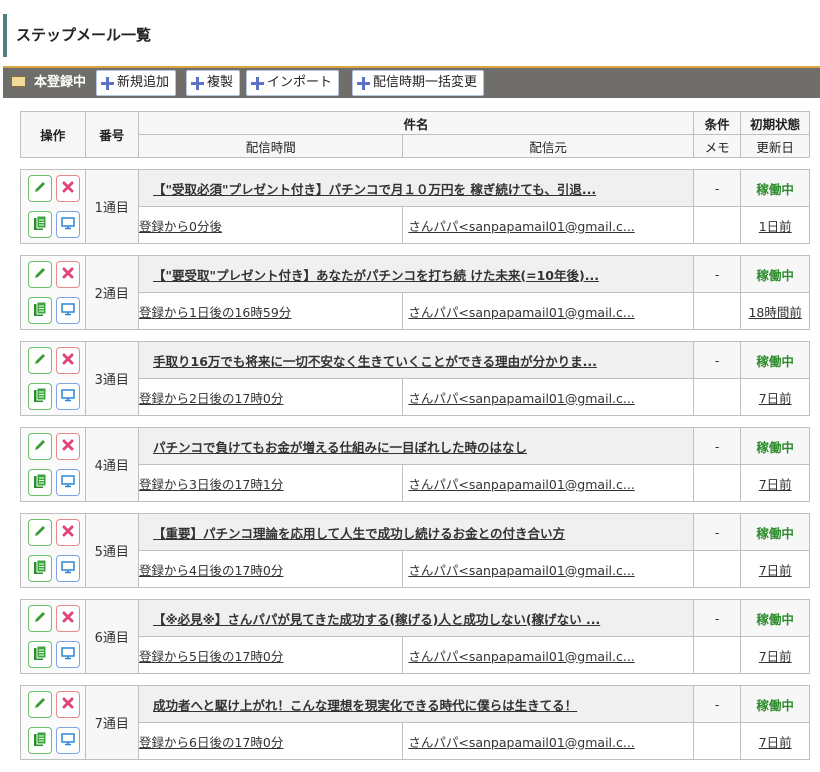  I want to click on row-timing-link: 登録から6日後の17時0分, so click(271, 741).